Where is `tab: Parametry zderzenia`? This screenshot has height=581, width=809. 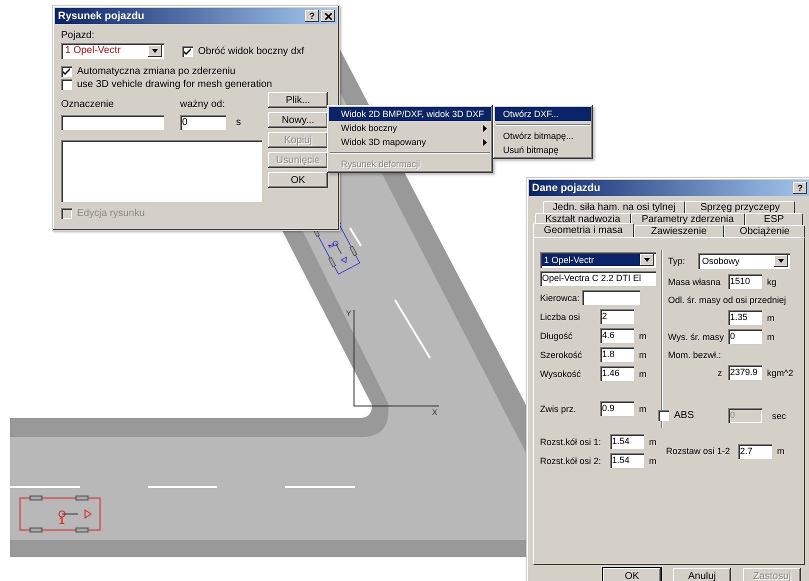 tab: Parametry zderzenia is located at coordinates (687, 219).